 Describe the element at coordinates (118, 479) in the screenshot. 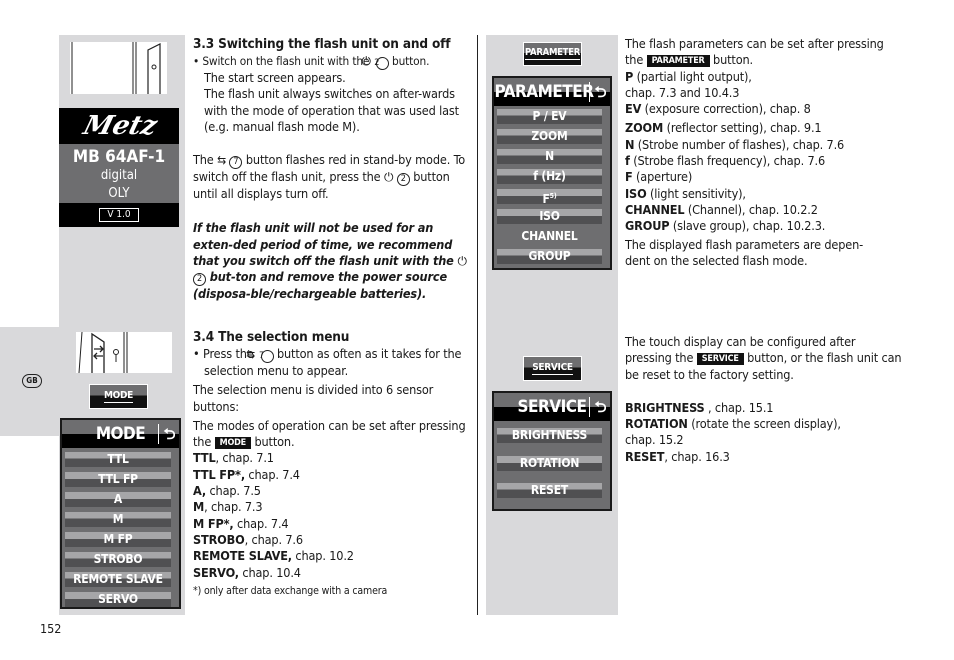

I see `mode-item-ttl-fp: TTL FP` at that location.